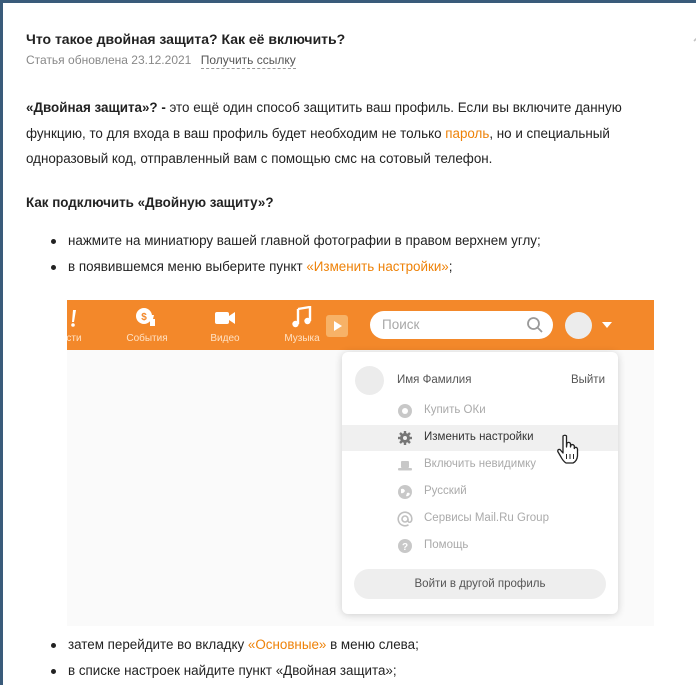  Describe the element at coordinates (401, 324) in the screenshot. I see `search-placeholder: Поиск` at that location.